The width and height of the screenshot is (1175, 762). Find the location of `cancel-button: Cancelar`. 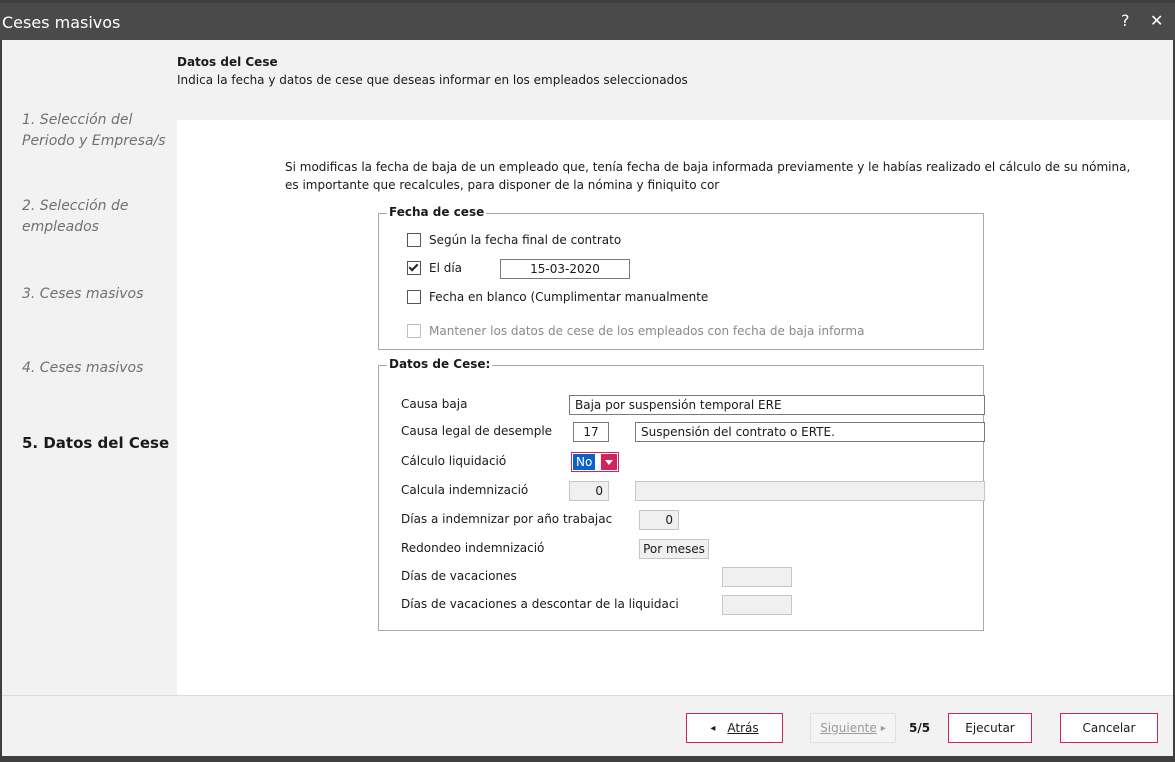

cancel-button: Cancelar is located at coordinates (1109, 728).